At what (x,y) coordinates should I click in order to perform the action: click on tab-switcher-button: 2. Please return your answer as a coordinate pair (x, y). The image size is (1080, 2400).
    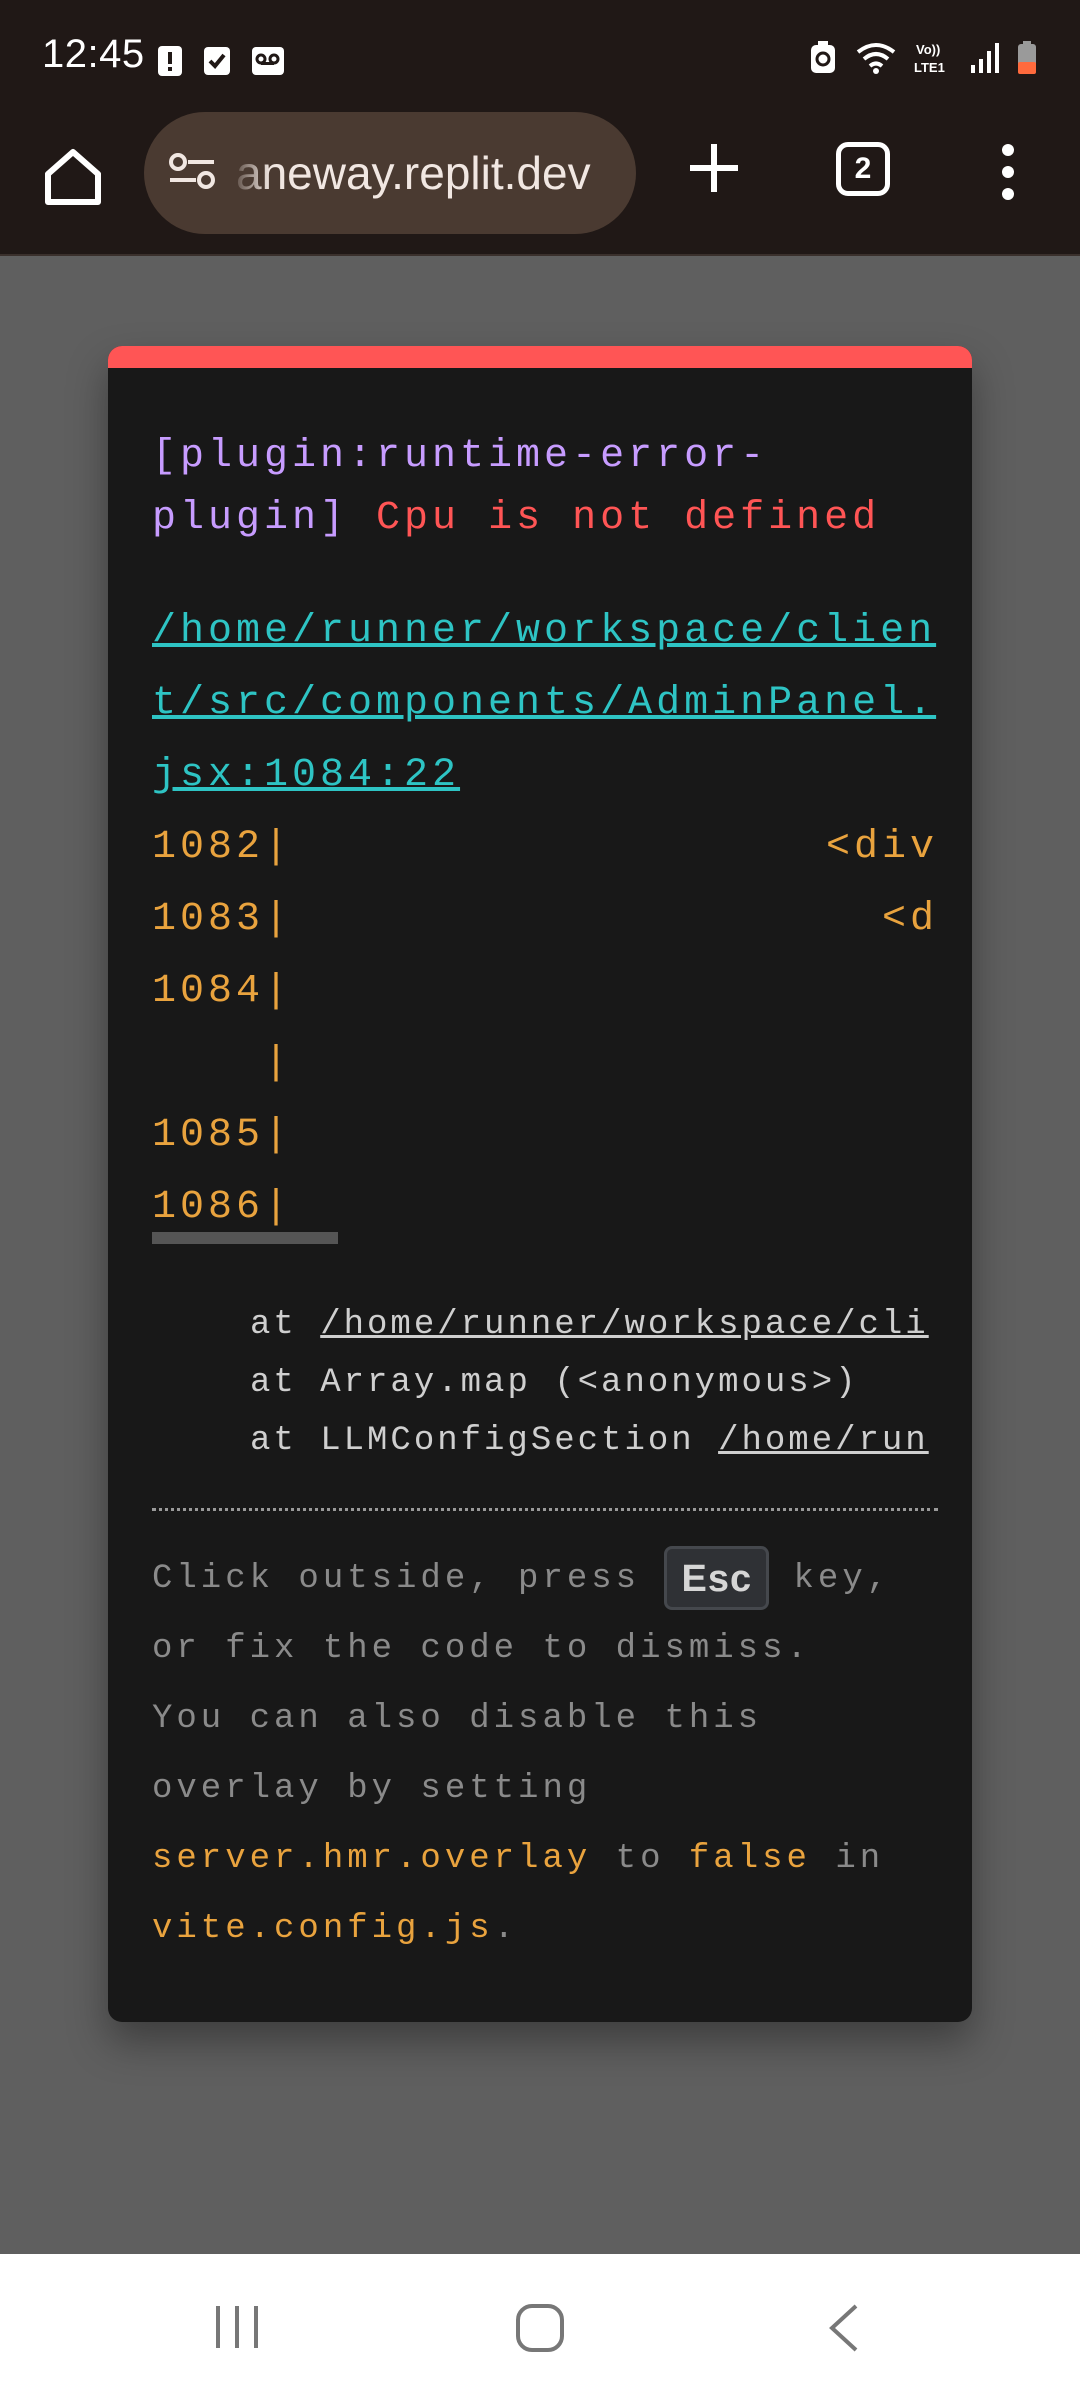
    Looking at the image, I should click on (863, 169).